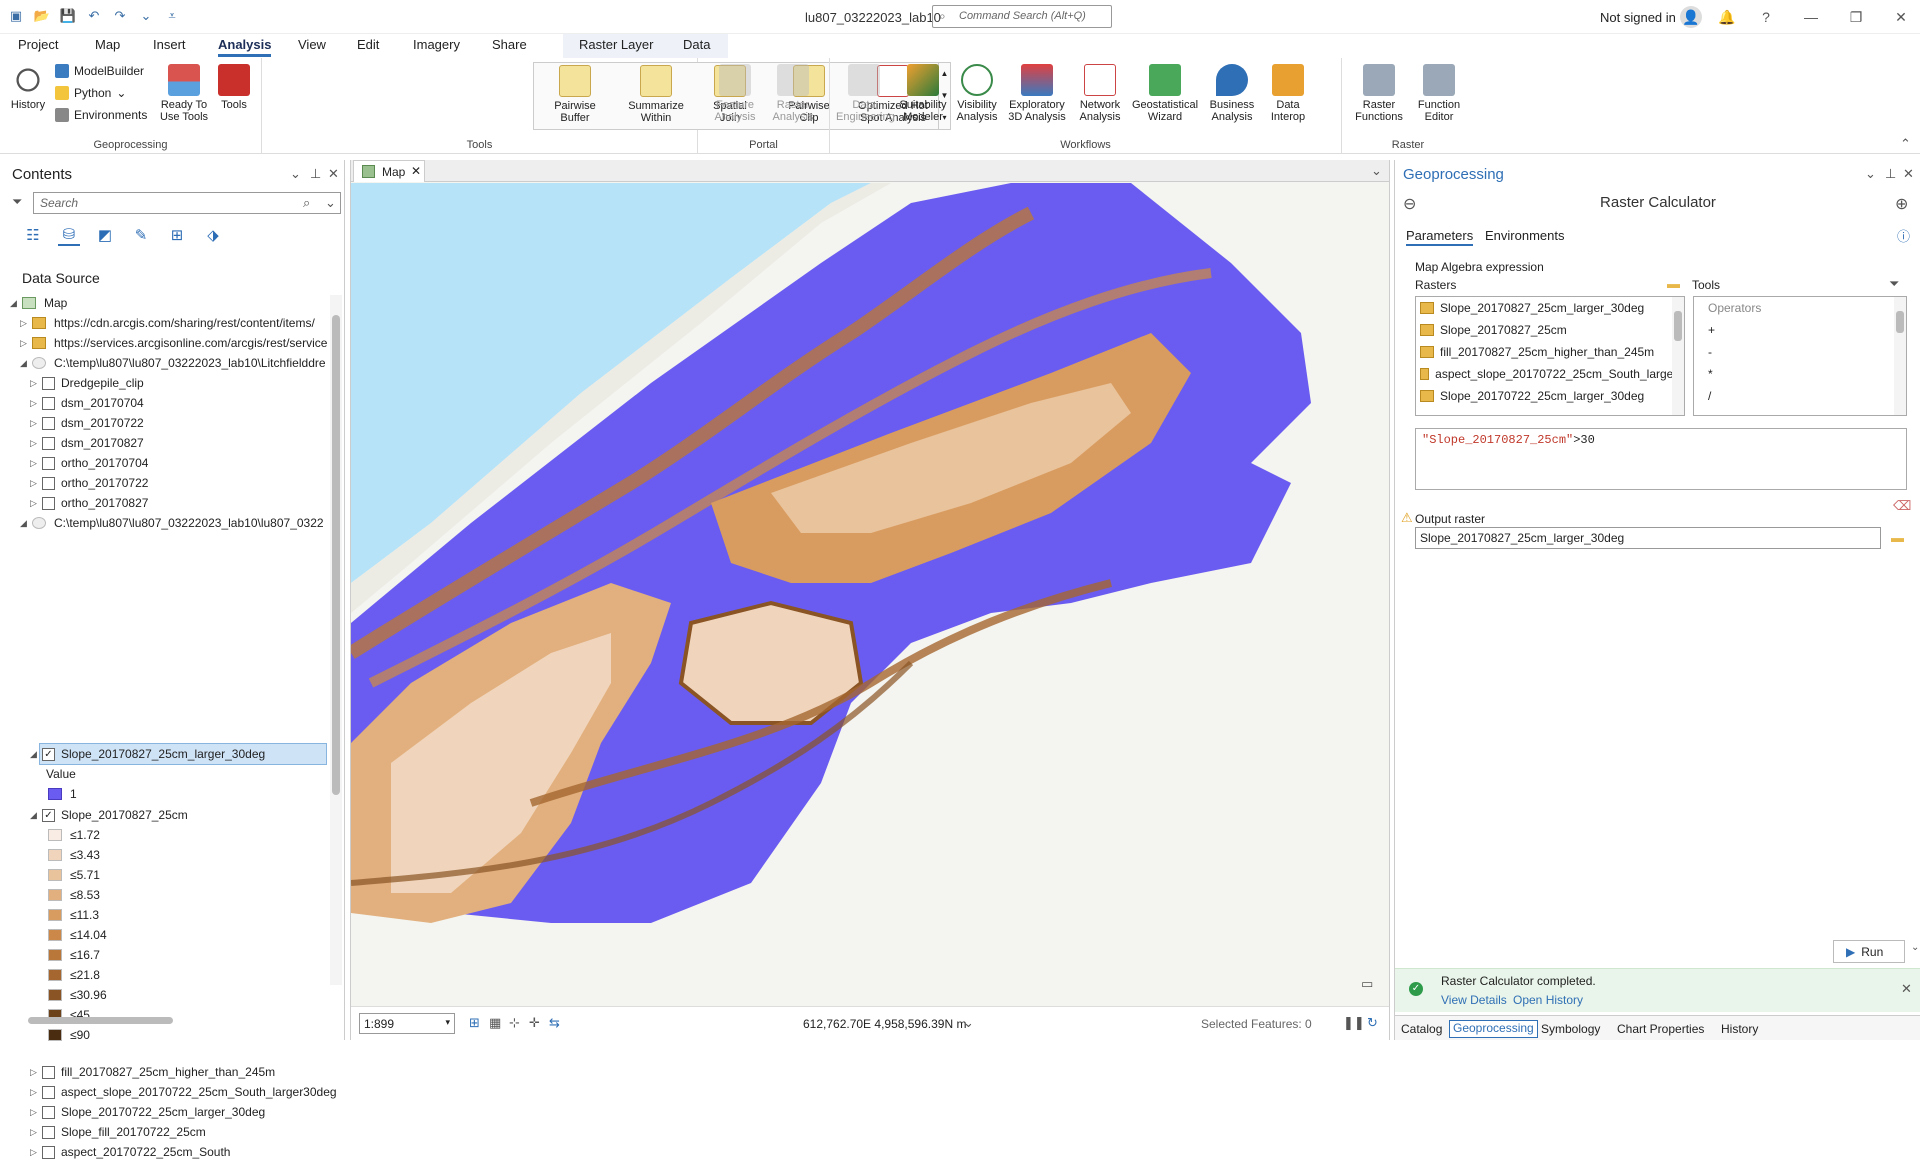 The height and width of the screenshot is (1162, 1920). Describe the element at coordinates (1903, 235) in the screenshot. I see `help-icon: ⓘ` at that location.